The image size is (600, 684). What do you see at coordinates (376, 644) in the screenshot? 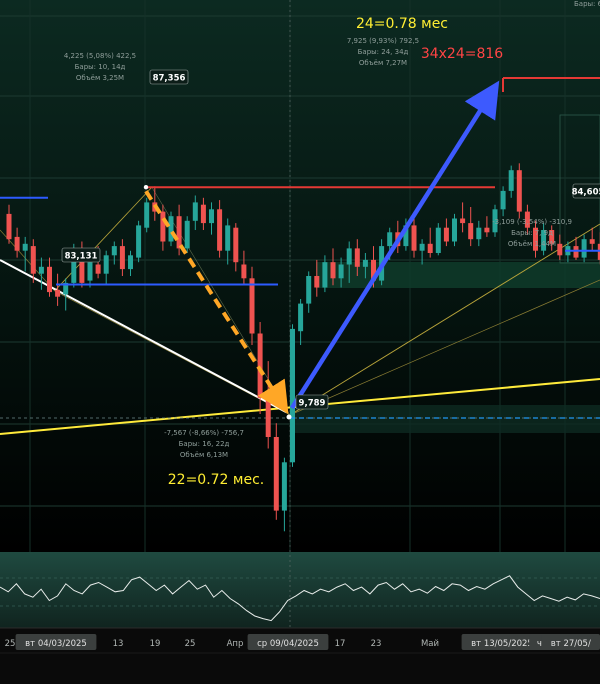
I see `time-tick-8: 23` at bounding box center [376, 644].